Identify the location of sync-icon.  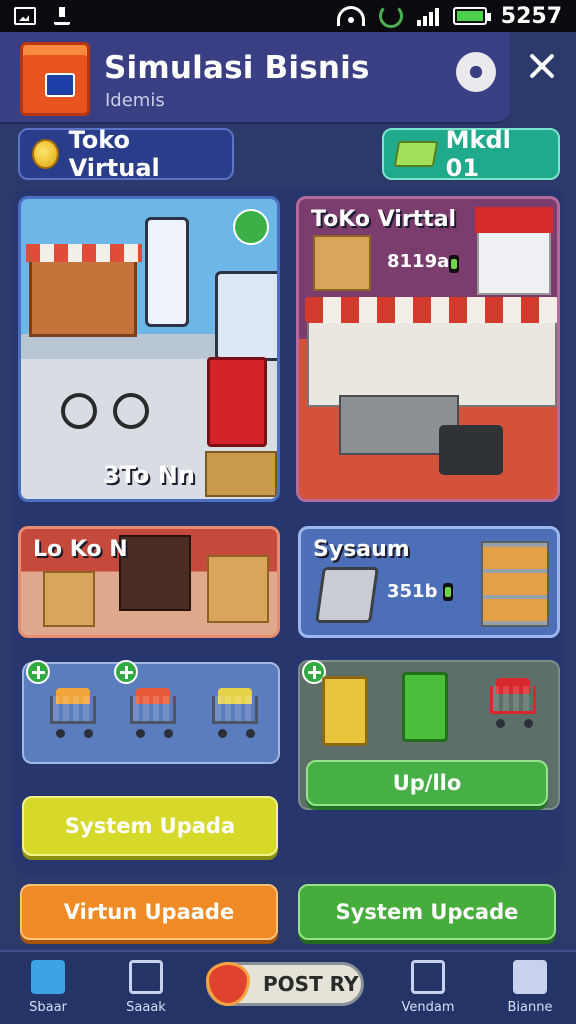
(390, 16).